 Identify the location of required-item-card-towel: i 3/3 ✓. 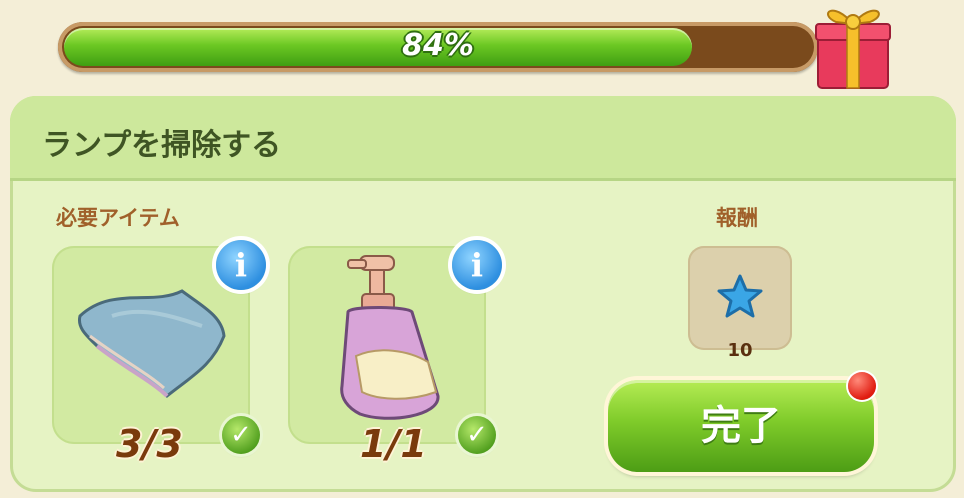
(159, 353).